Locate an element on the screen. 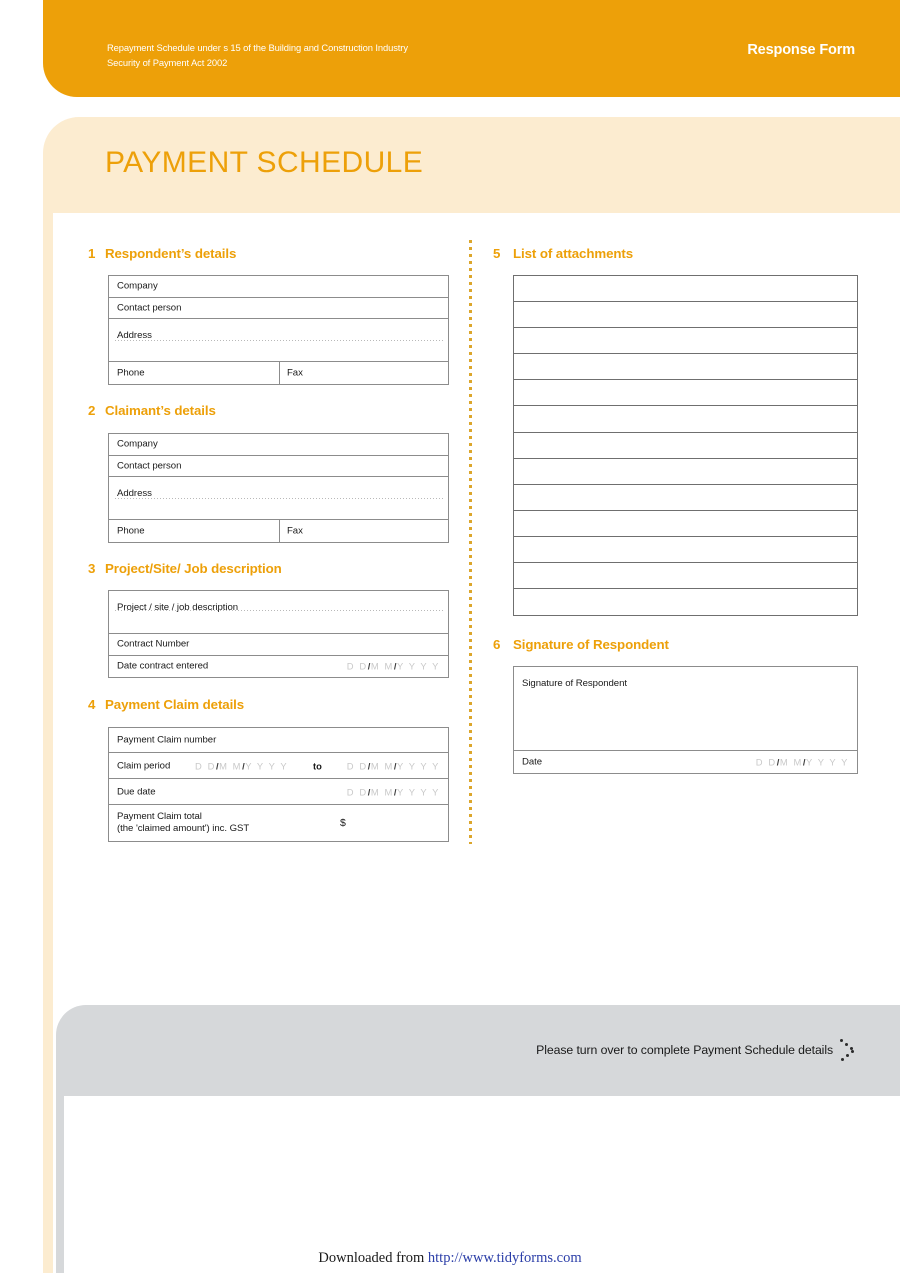  signature-date-placeholder: D D/M M/Y Y Y Y is located at coordinates (802, 761).